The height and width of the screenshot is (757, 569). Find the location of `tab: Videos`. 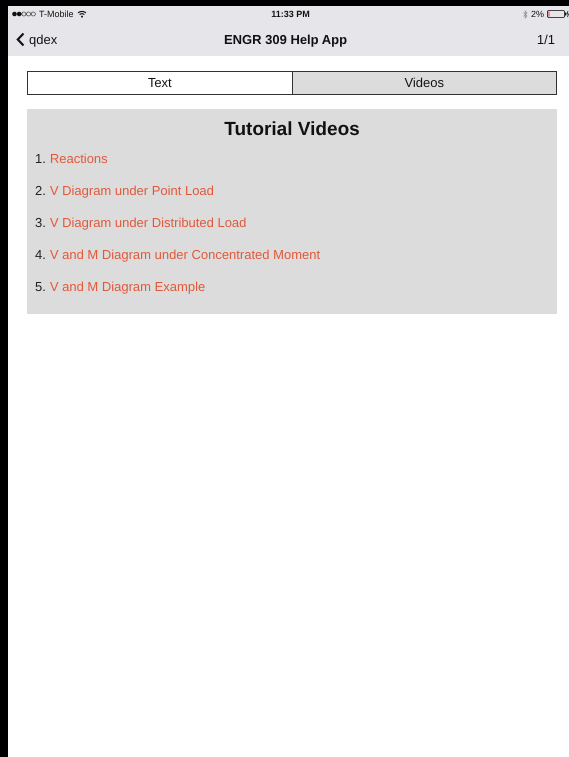

tab: Videos is located at coordinates (424, 83).